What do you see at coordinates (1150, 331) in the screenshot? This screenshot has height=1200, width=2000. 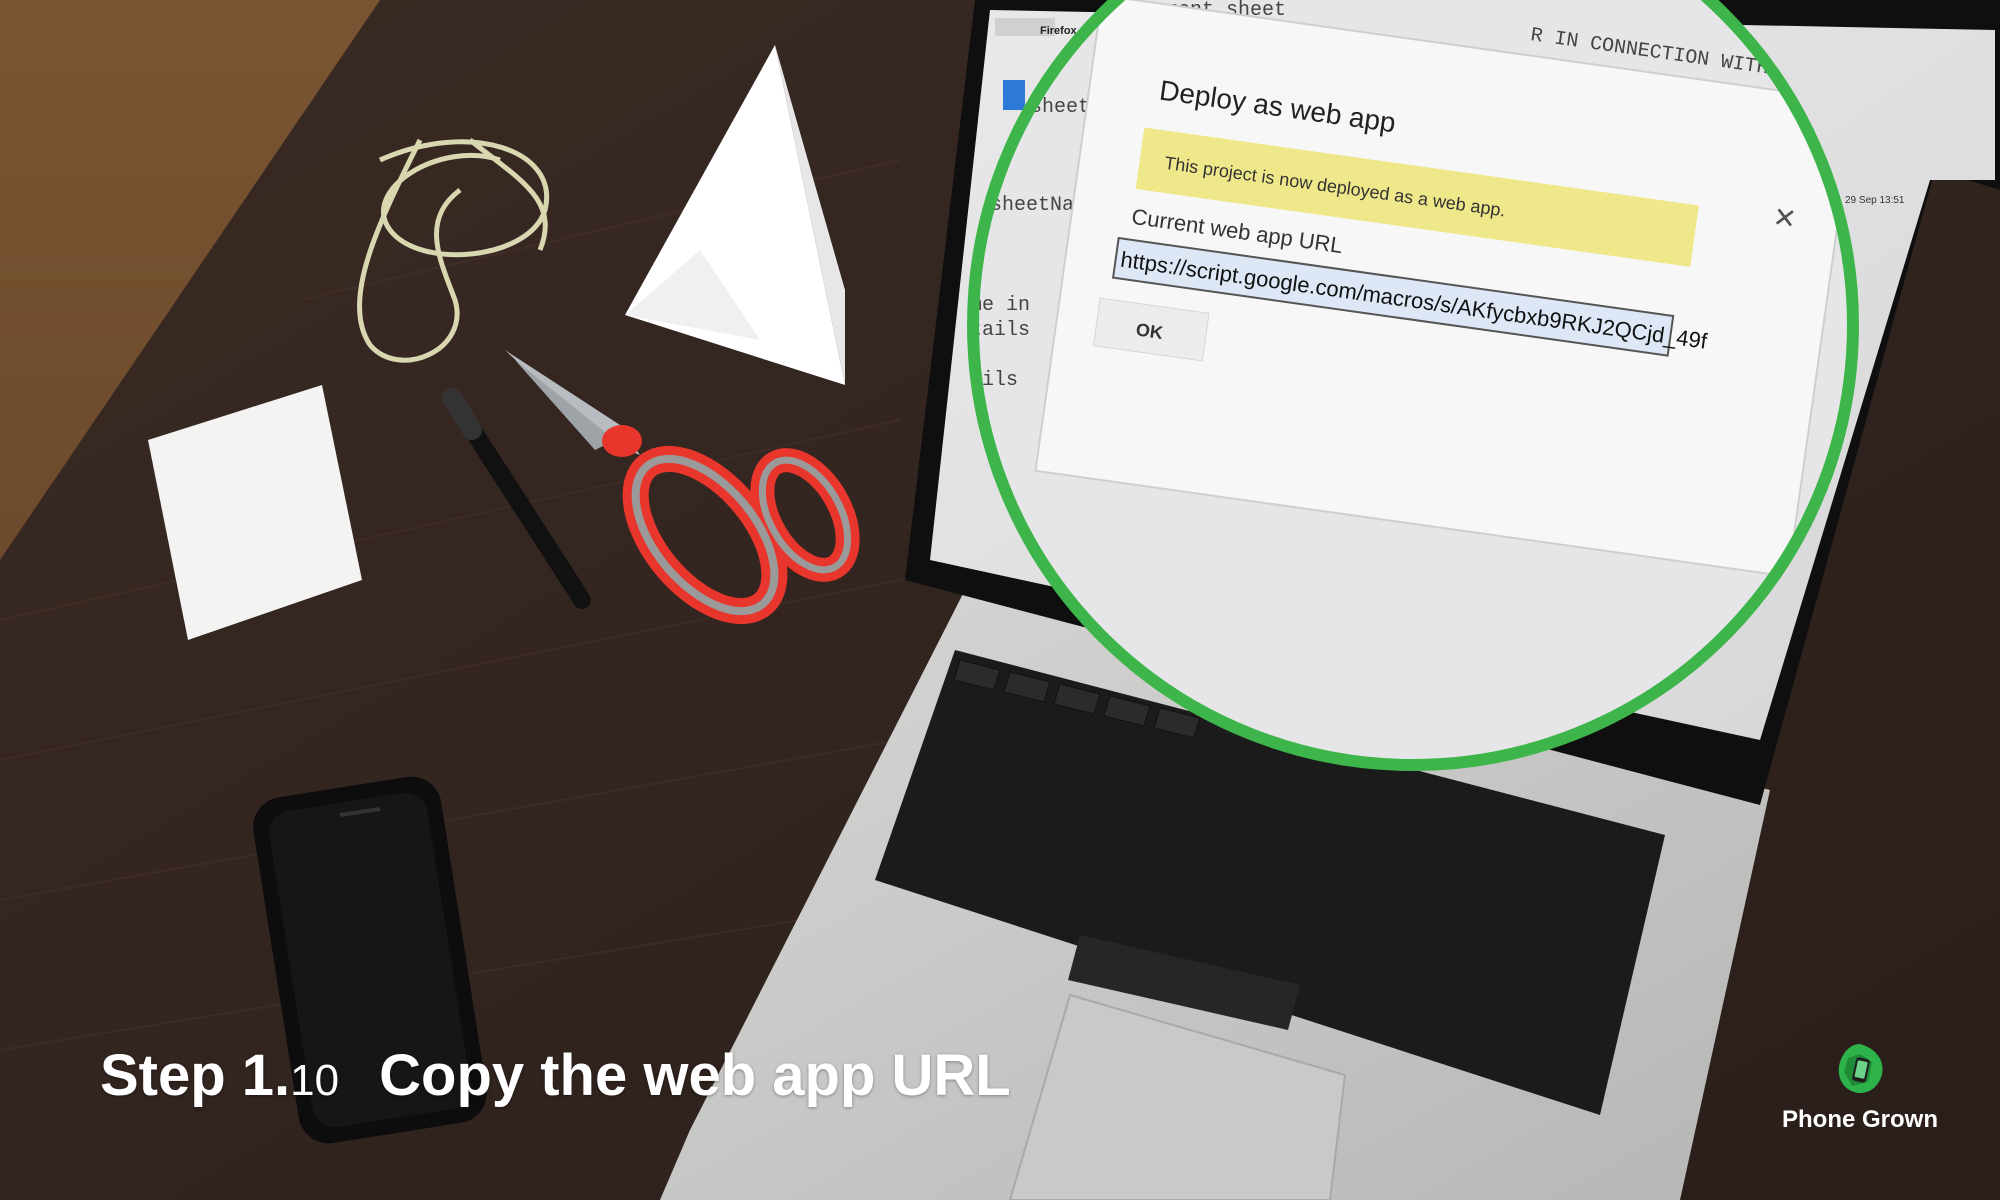 I see `ok-button-label: OK` at bounding box center [1150, 331].